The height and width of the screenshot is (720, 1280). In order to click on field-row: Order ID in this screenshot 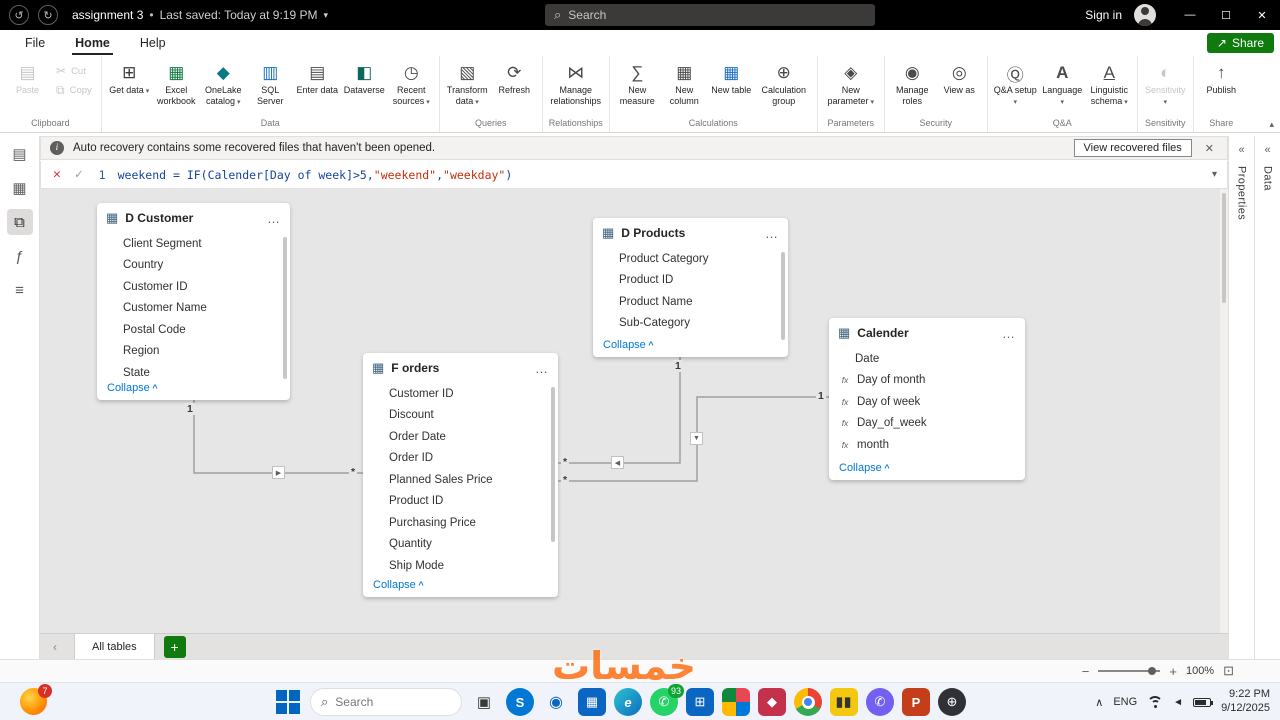, I will do `click(460, 459)`.